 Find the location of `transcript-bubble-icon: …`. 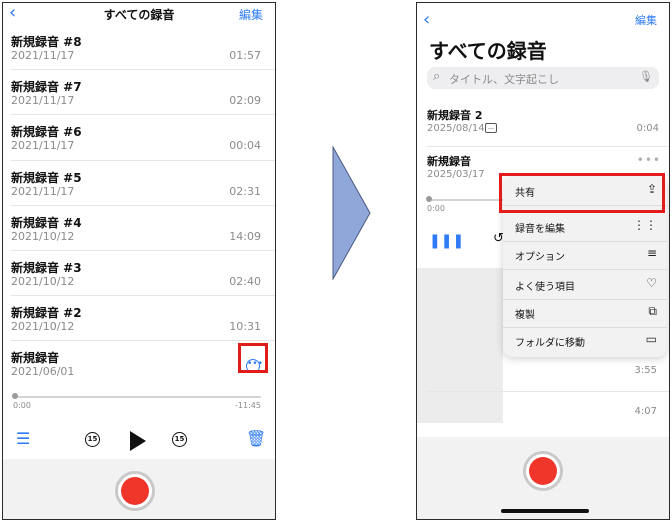

transcript-bubble-icon: … is located at coordinates (491, 128).